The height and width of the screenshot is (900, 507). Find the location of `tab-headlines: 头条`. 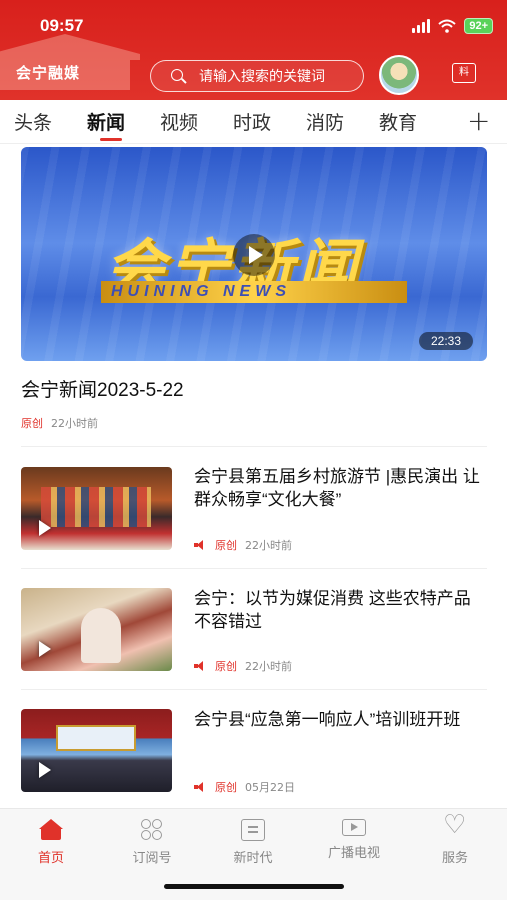

tab-headlines: 头条 is located at coordinates (33, 121).